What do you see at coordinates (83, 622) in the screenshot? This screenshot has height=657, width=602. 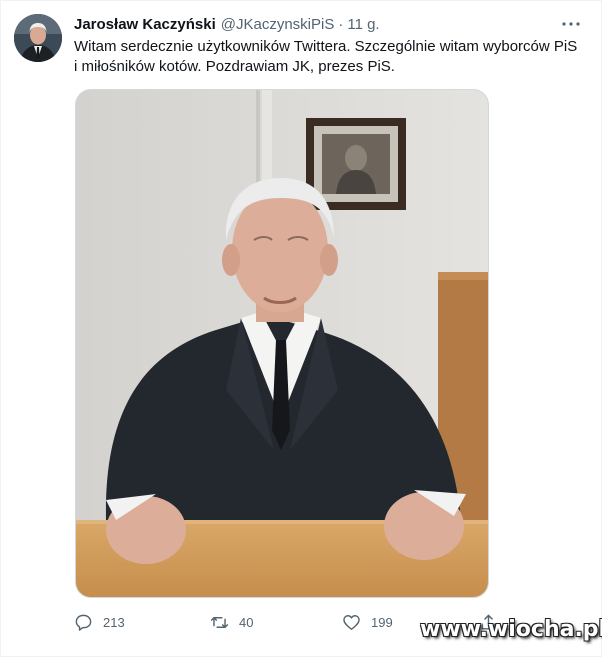 I see `reply-icon` at bounding box center [83, 622].